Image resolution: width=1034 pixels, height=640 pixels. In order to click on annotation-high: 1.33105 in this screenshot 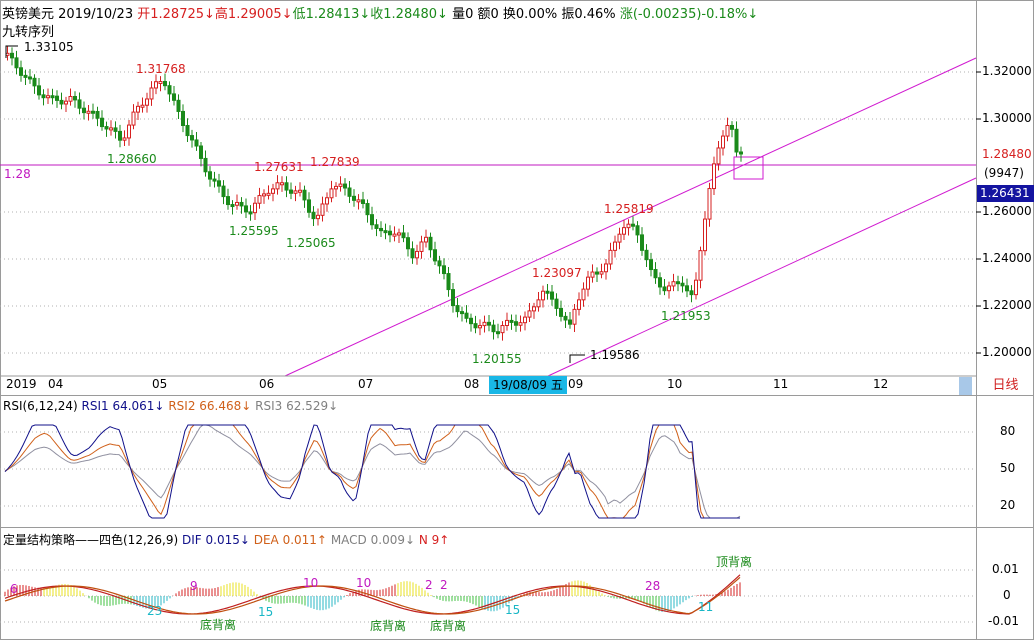, I will do `click(49, 47)`.